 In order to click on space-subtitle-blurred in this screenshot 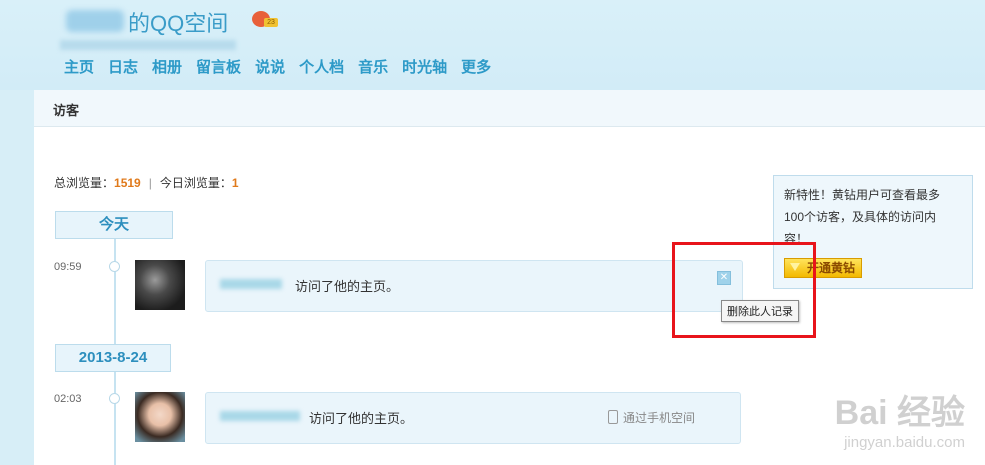, I will do `click(148, 45)`.